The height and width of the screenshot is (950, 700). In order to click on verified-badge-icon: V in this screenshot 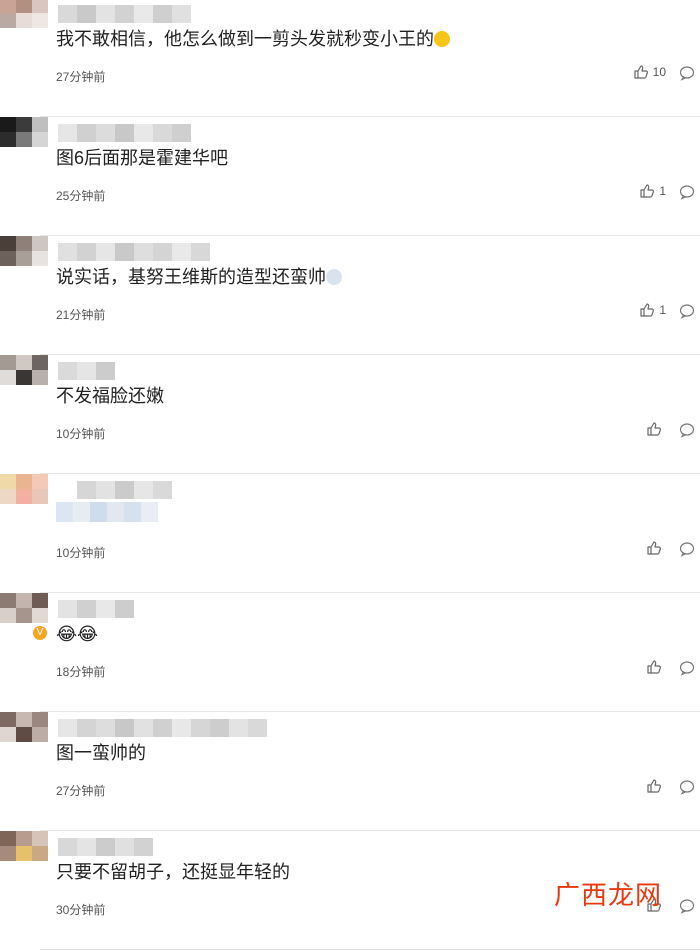, I will do `click(40, 633)`.